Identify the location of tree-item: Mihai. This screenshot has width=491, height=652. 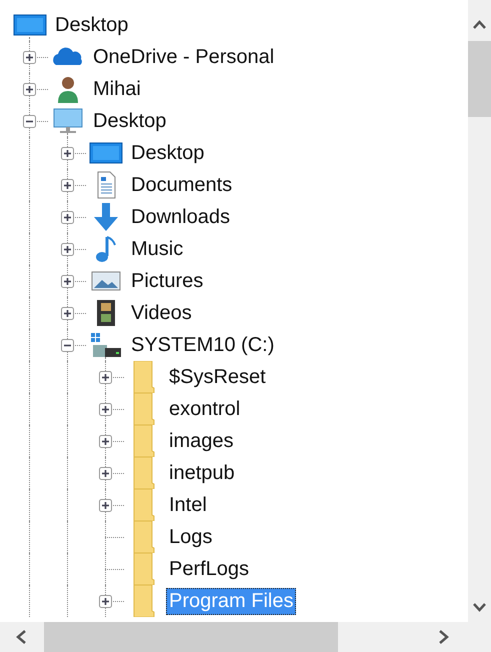
(117, 89).